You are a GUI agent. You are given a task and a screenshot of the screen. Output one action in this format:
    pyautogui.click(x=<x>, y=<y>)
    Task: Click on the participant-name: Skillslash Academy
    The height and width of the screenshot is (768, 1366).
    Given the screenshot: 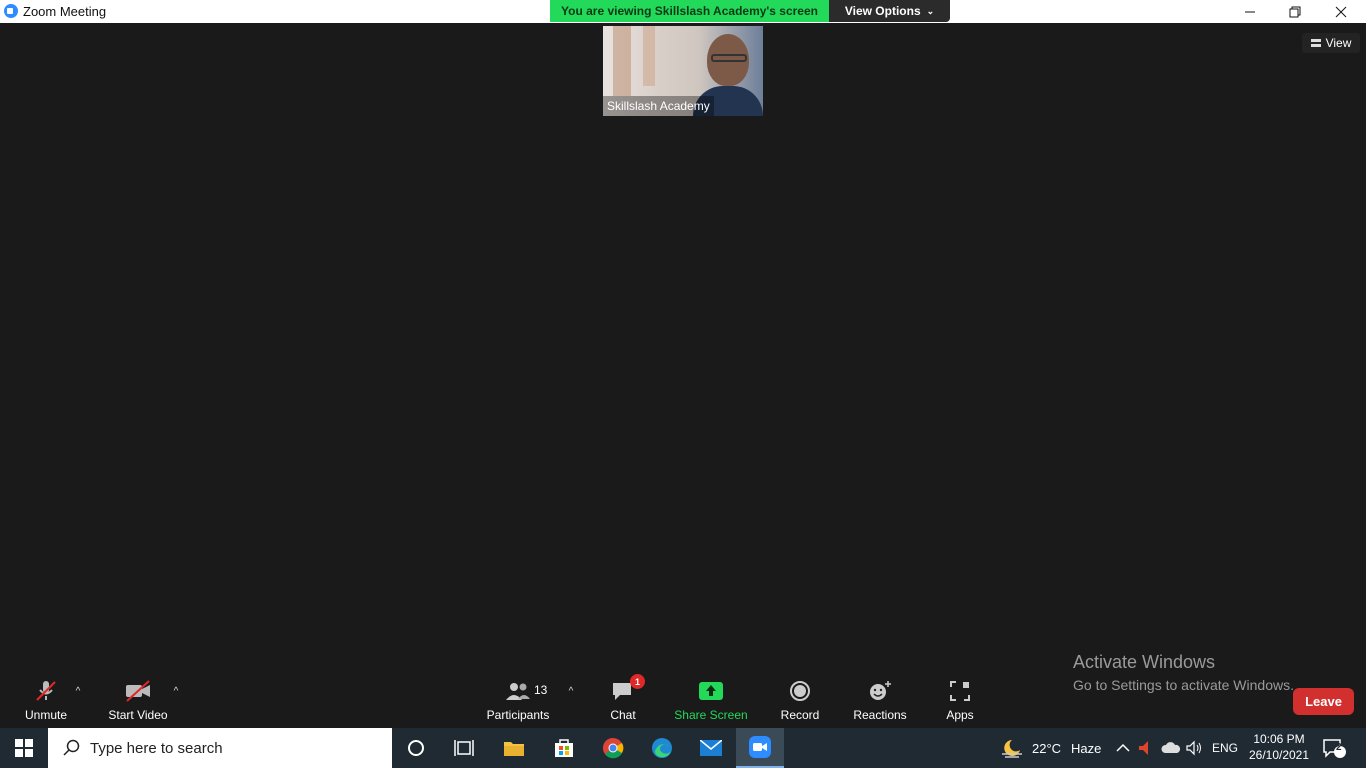 What is the action you would take?
    pyautogui.click(x=658, y=106)
    